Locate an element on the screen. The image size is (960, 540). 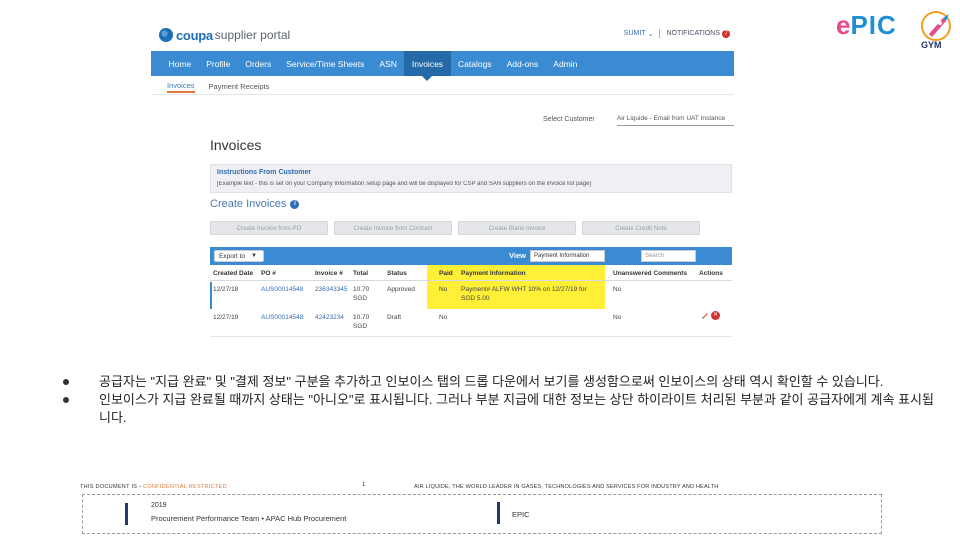
create-invoices-title: Create Invoices is located at coordinates (248, 204).